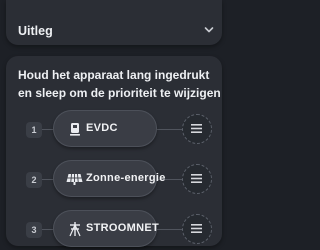 This screenshot has width=320, height=250. What do you see at coordinates (74, 179) in the screenshot?
I see `solar-panel-icon` at bounding box center [74, 179].